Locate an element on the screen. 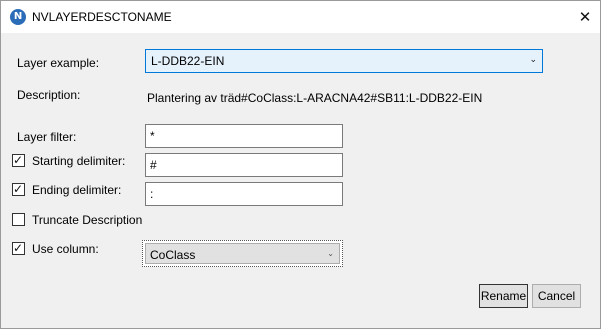  truncate-description-label: Truncate Description is located at coordinates (87, 220).